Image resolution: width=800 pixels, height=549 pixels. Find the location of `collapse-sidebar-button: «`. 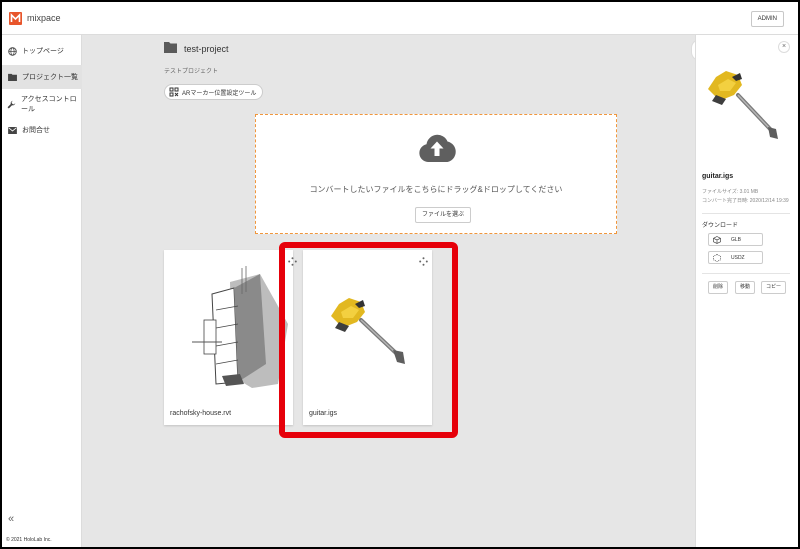

collapse-sidebar-button: « is located at coordinates (11, 519).